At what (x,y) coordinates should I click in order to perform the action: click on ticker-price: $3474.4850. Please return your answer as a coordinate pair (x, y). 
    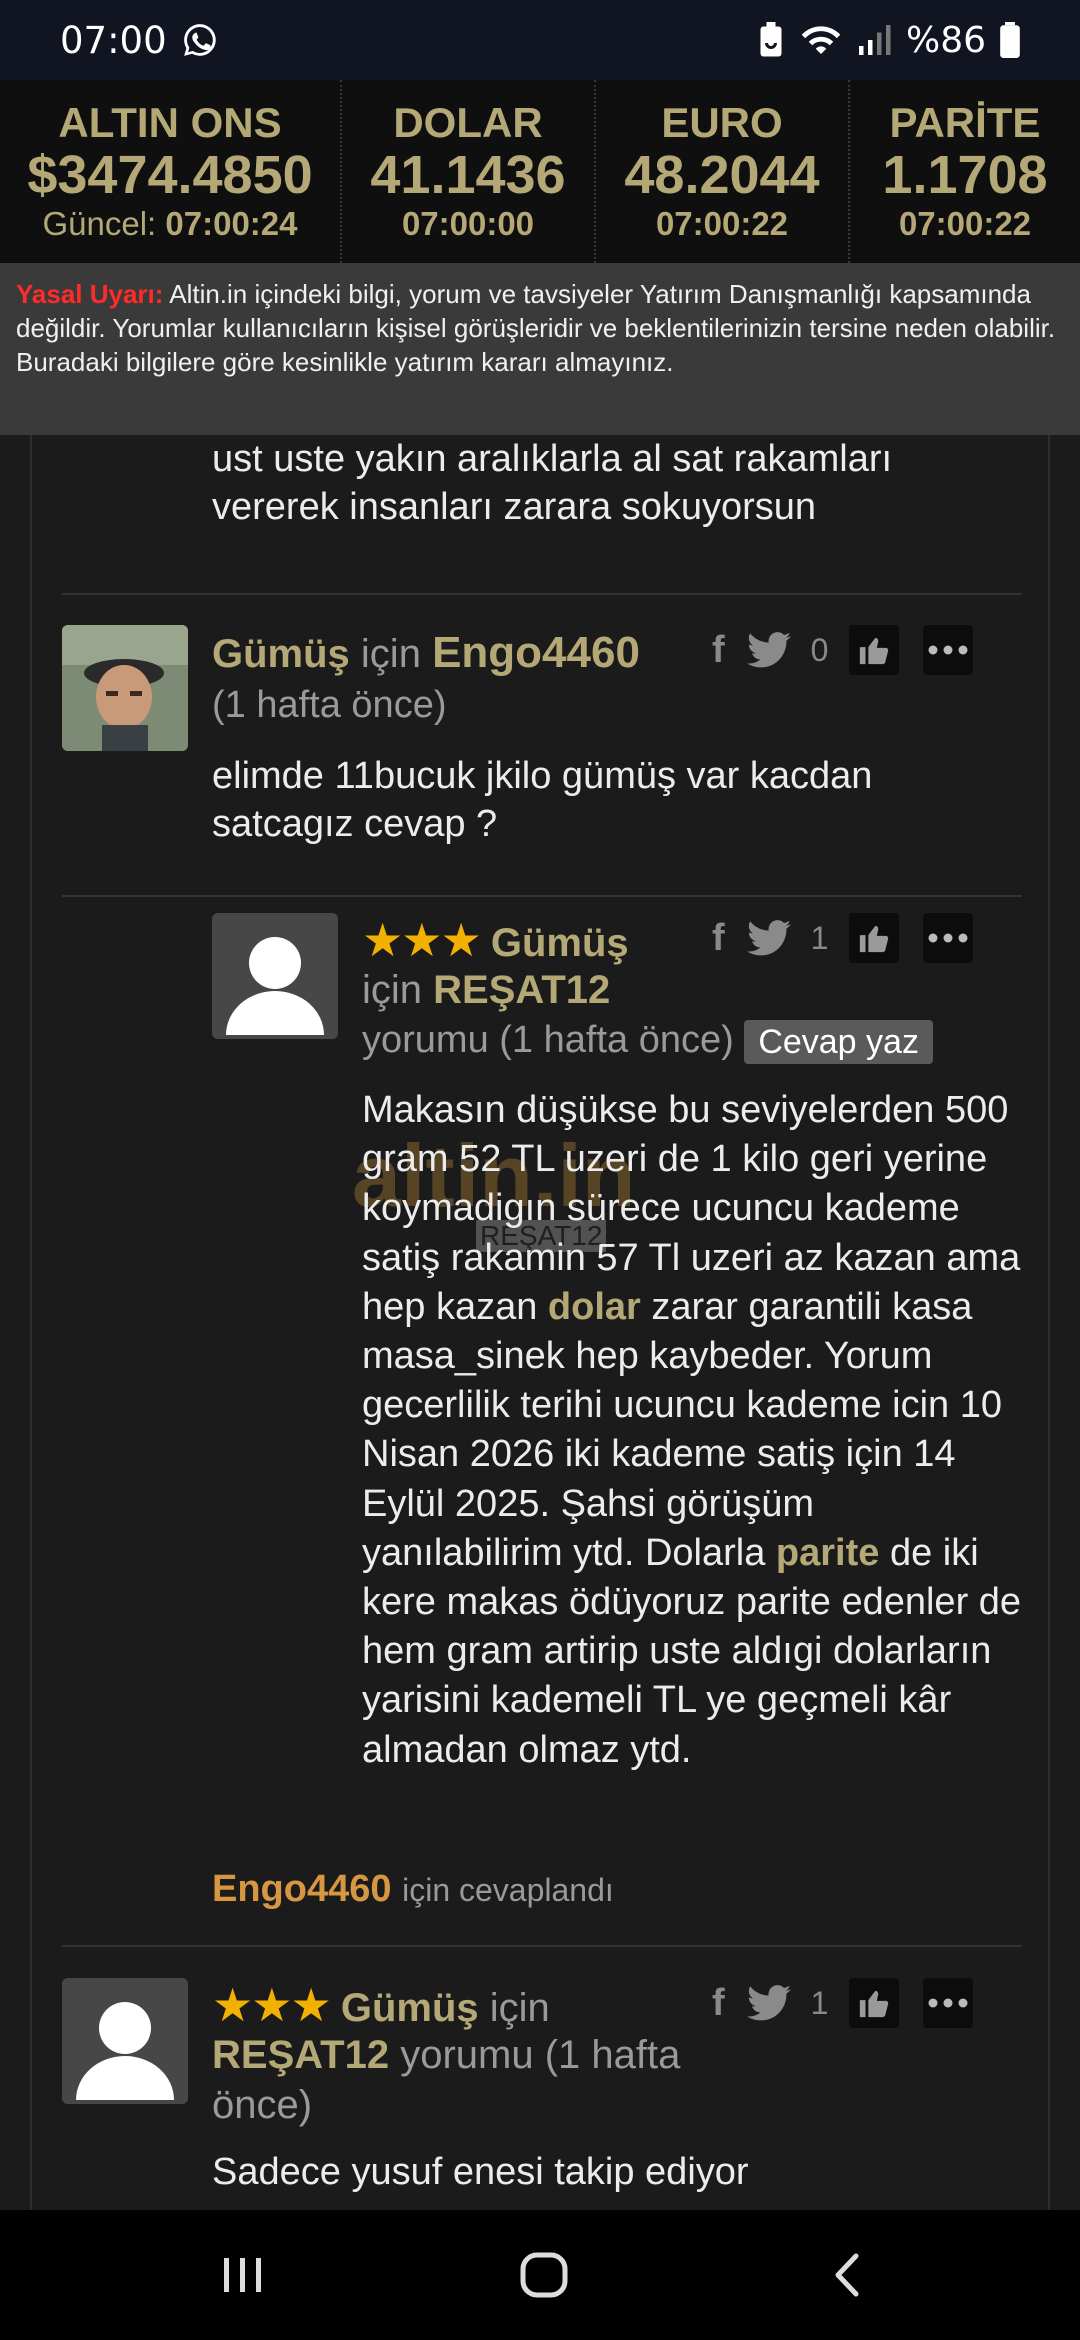
    Looking at the image, I should click on (170, 174).